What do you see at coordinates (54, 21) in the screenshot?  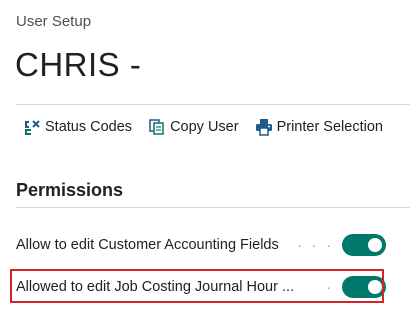 I see `page-type-label: User Setup` at bounding box center [54, 21].